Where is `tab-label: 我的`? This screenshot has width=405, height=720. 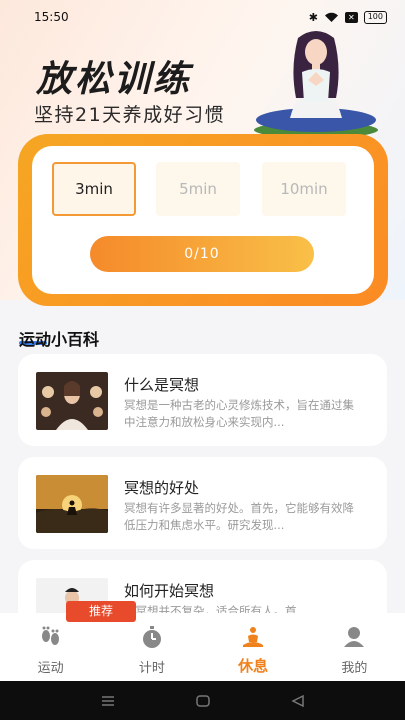 tab-label: 我的 is located at coordinates (354, 668).